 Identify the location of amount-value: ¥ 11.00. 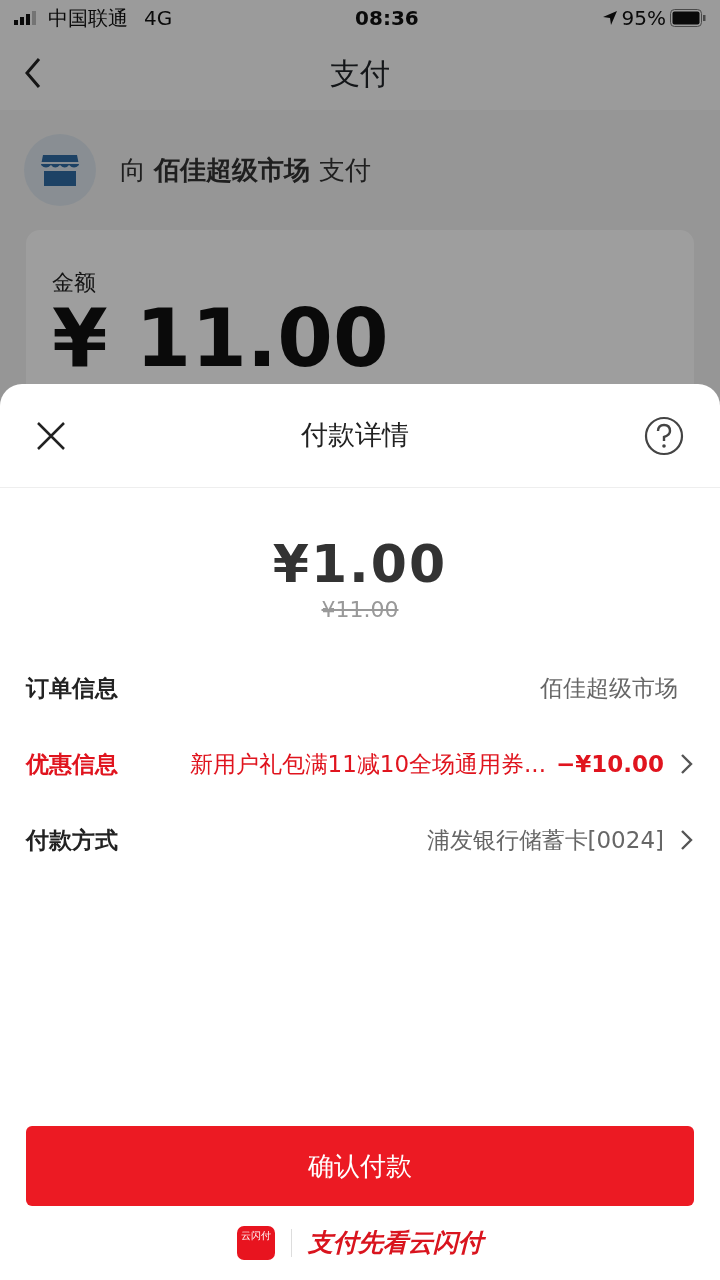
(220, 338).